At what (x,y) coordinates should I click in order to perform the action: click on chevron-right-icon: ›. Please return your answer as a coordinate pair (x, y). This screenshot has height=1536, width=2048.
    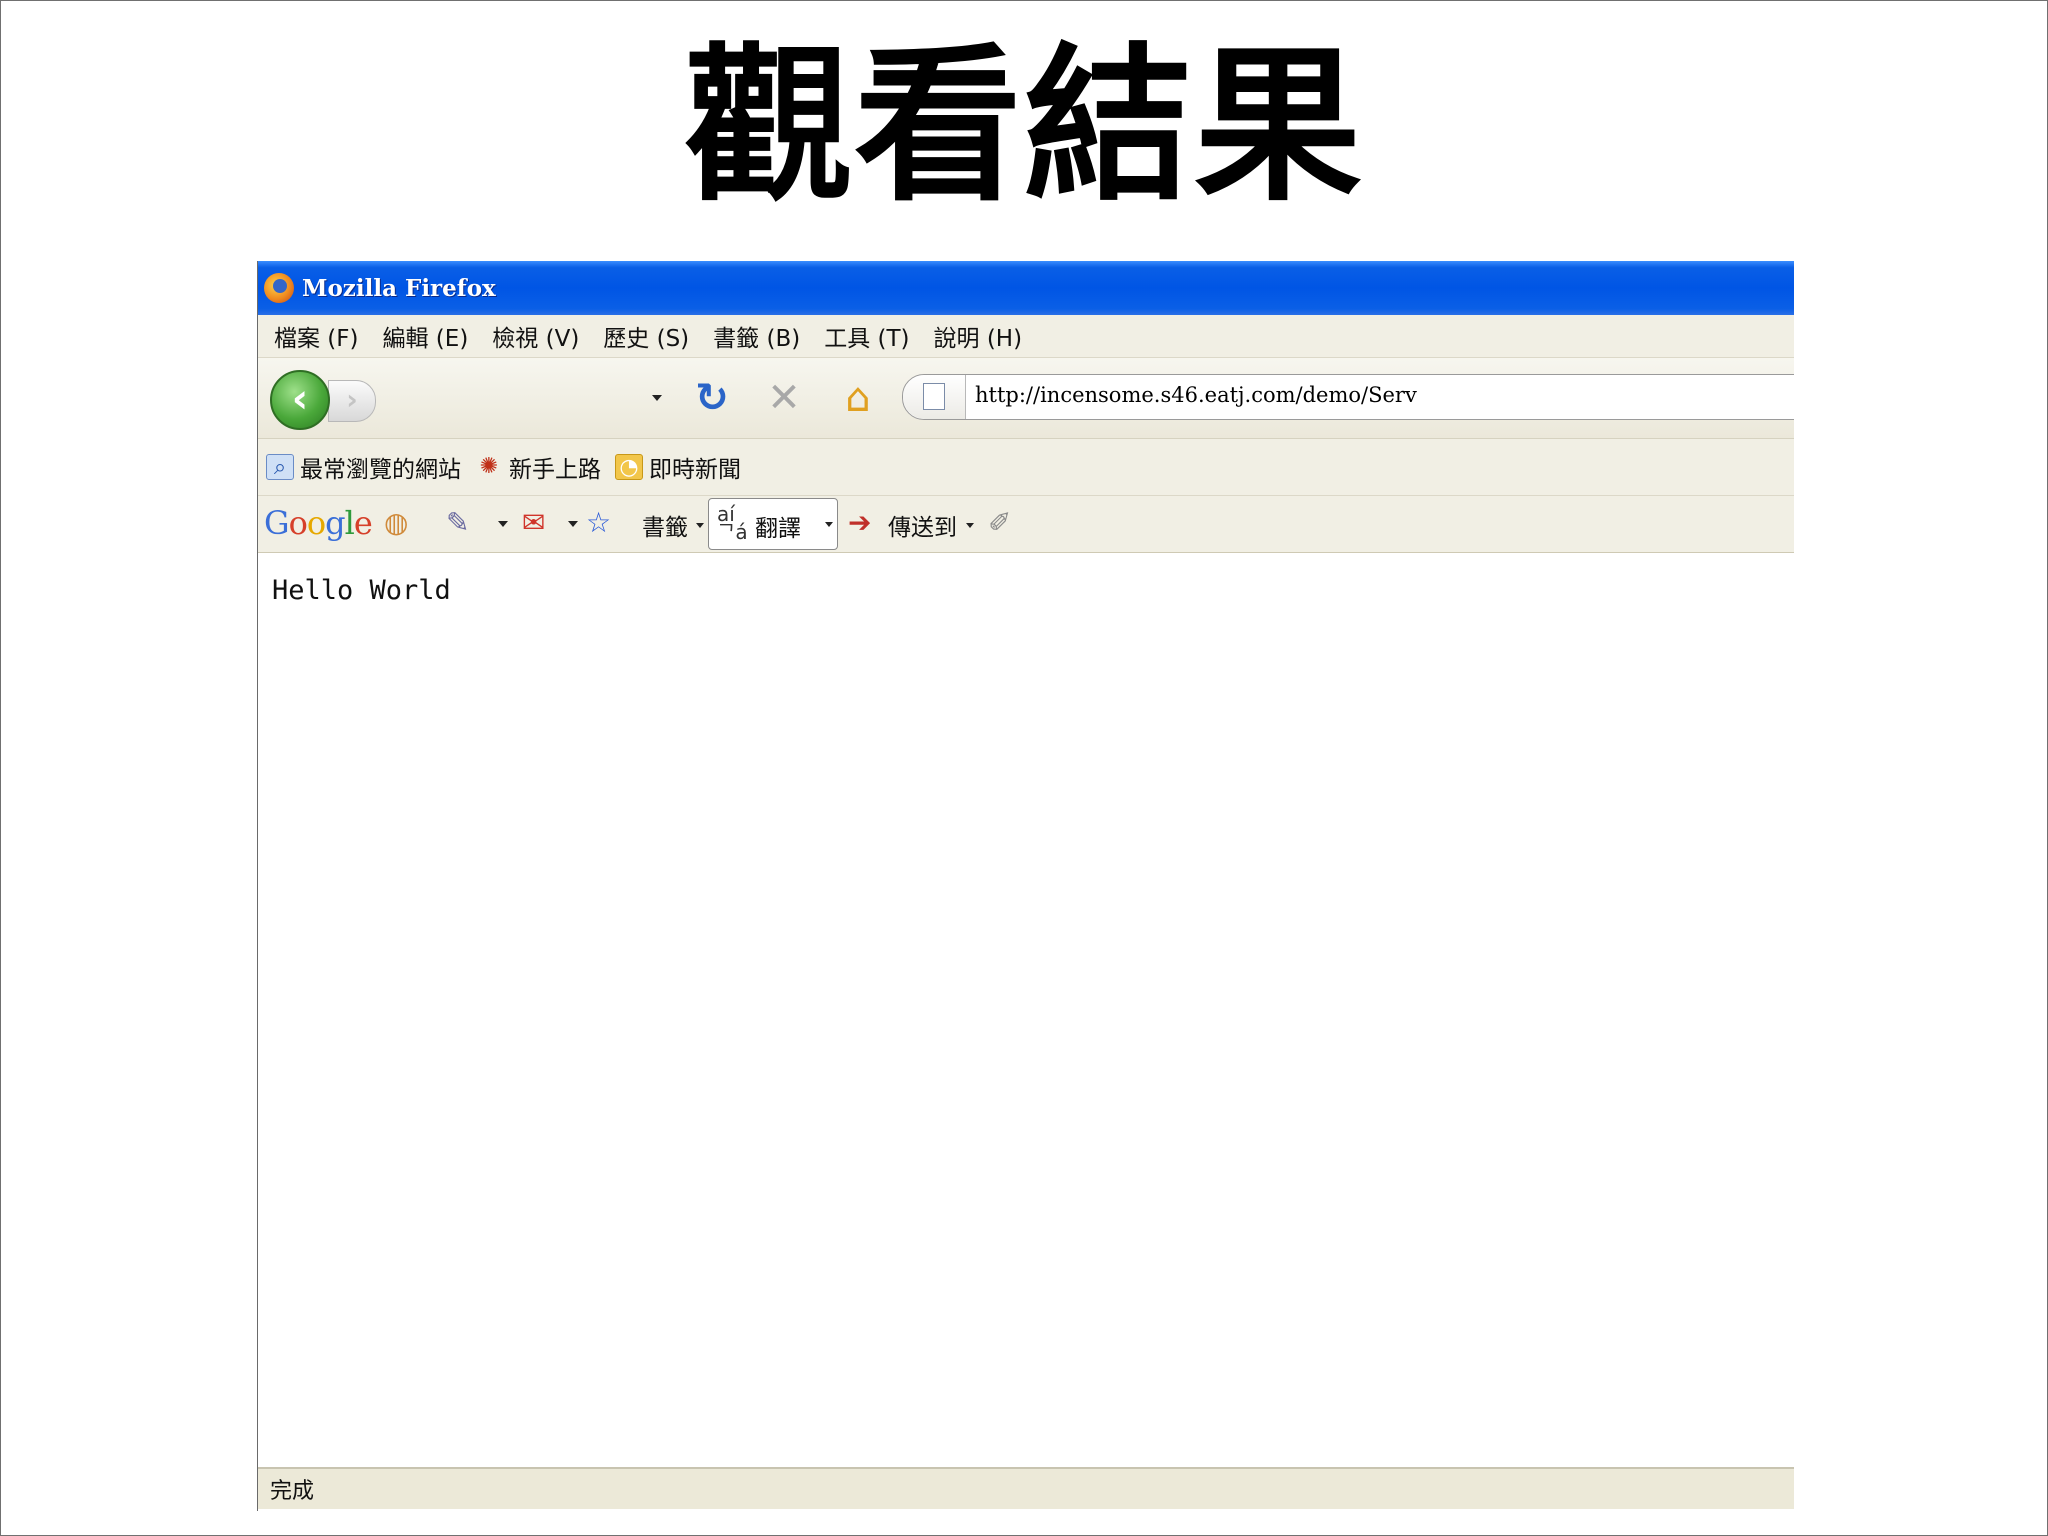
    Looking at the image, I should click on (352, 399).